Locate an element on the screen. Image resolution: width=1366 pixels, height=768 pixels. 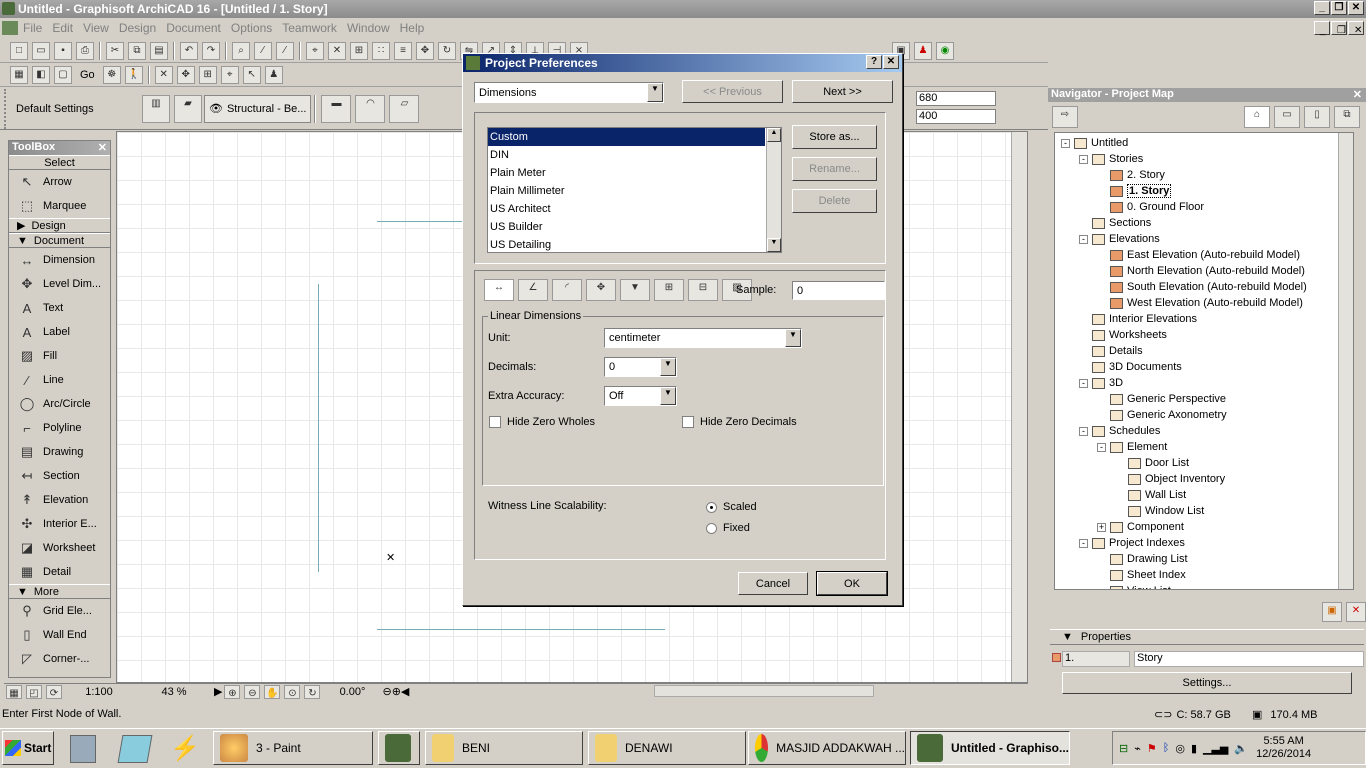
previous-button: << Previous is located at coordinates (732, 91).